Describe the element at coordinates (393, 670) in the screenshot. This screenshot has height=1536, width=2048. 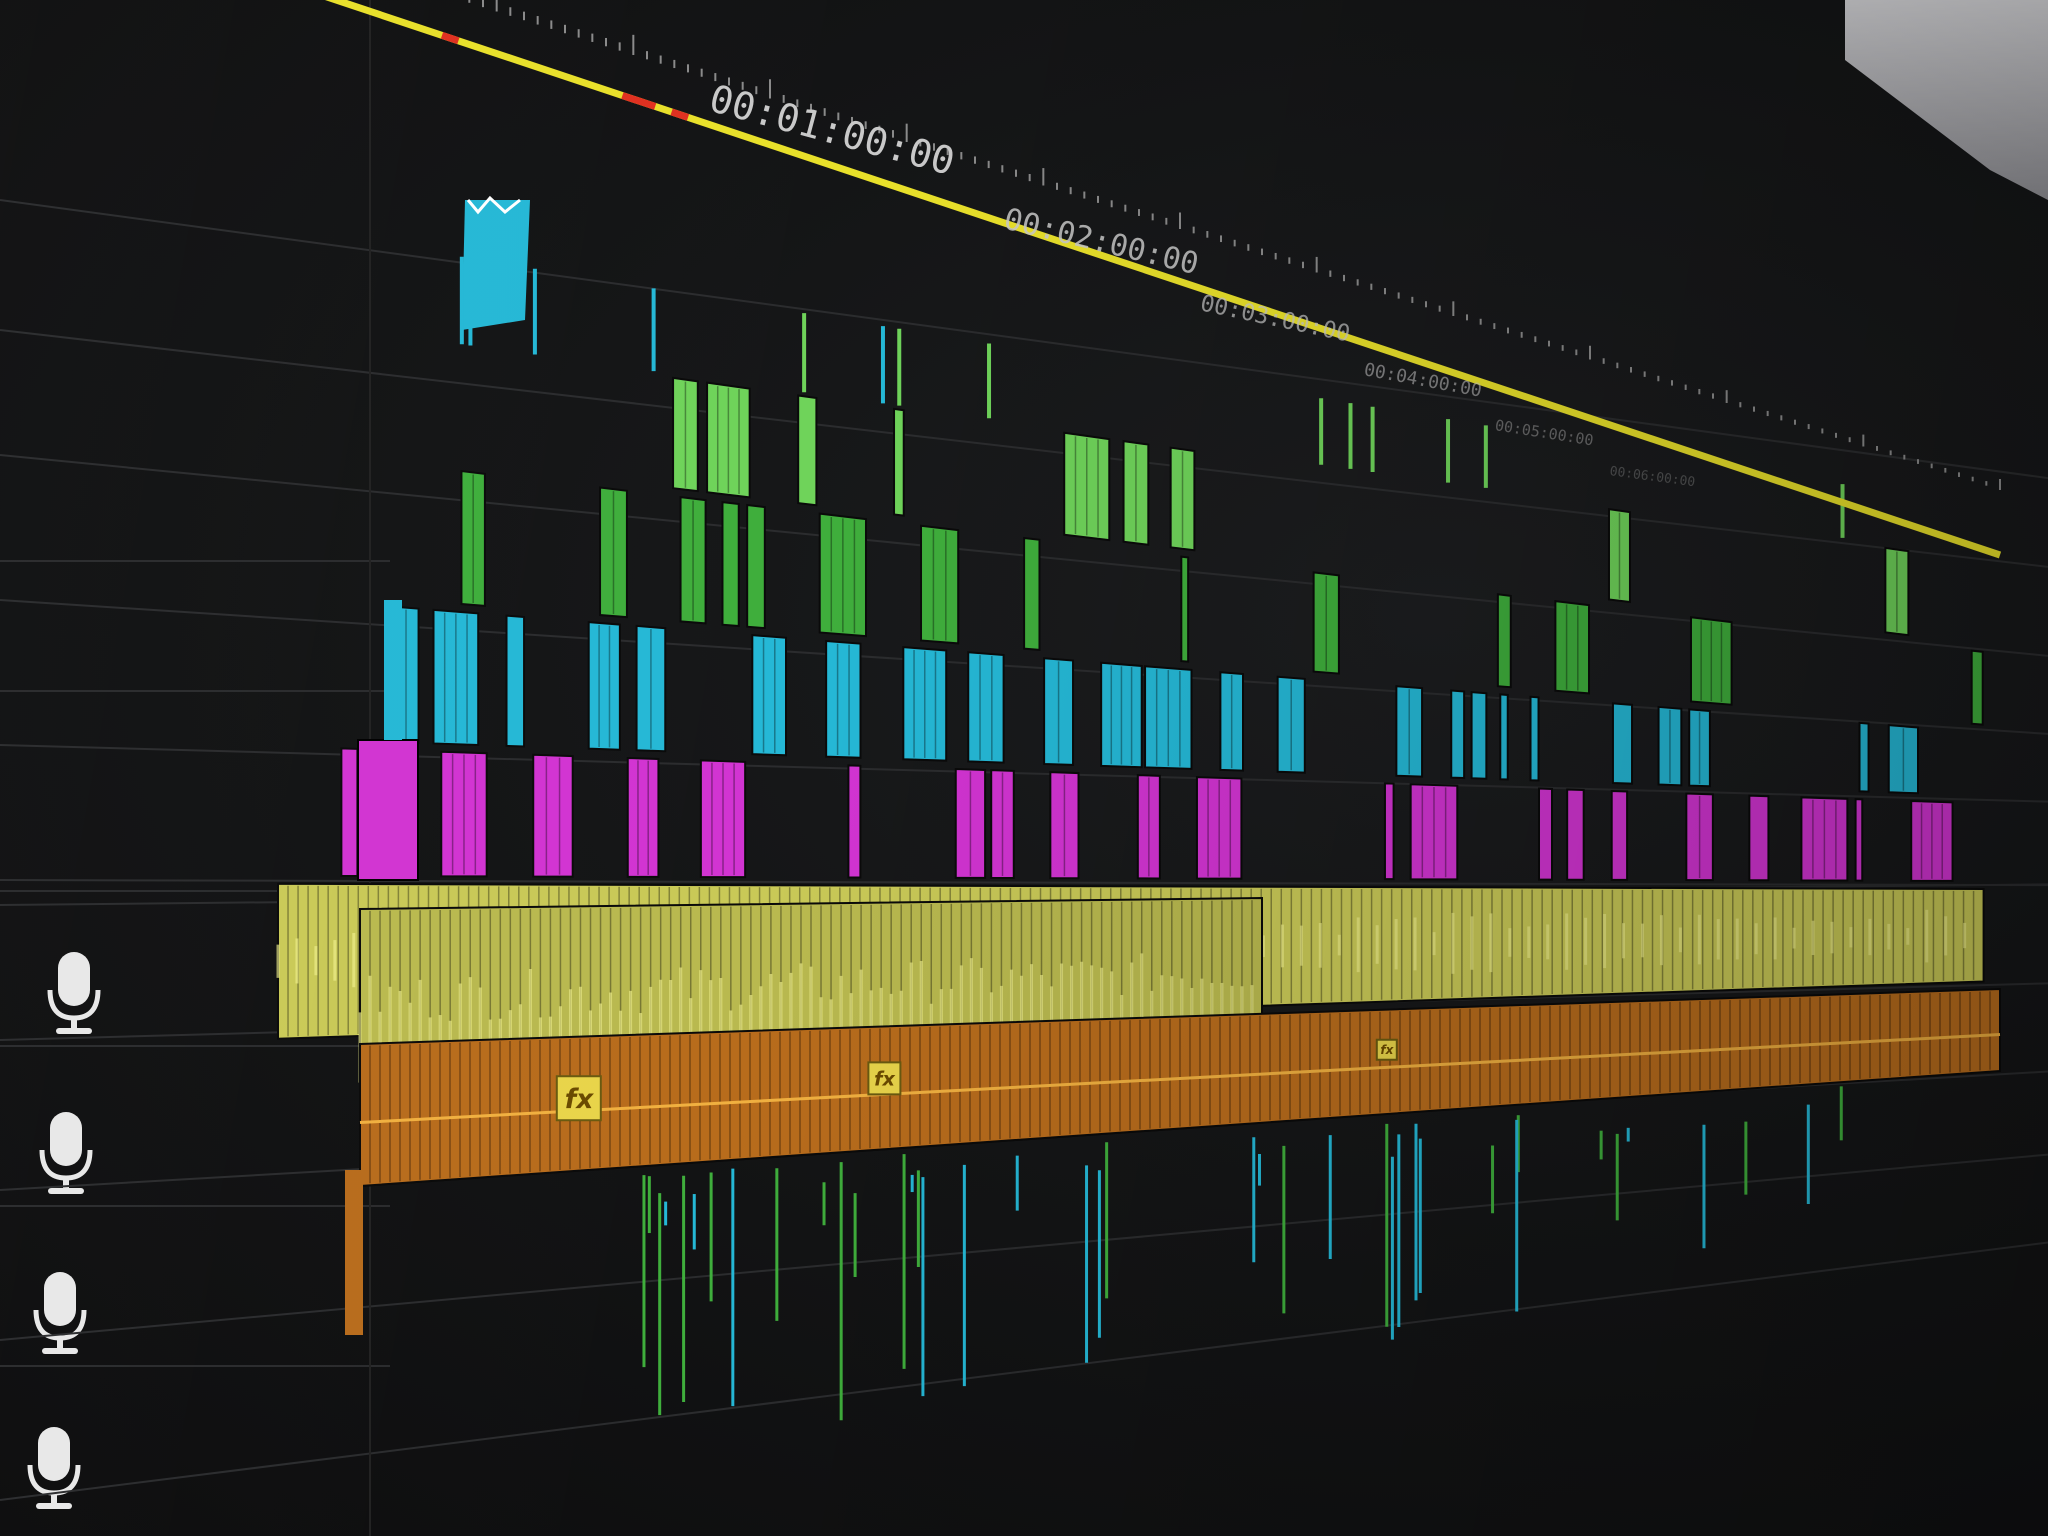
I see `video-clip-v3-head` at that location.